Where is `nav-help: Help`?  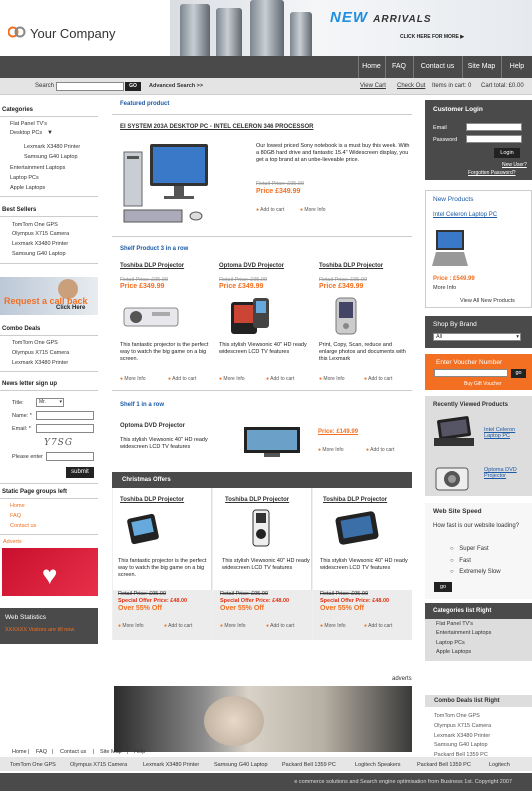 nav-help: Help is located at coordinates (516, 67).